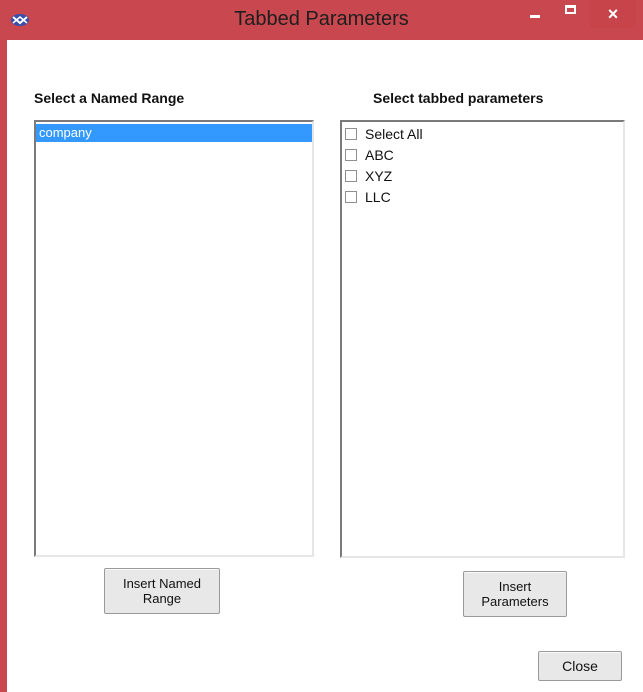  I want to click on insert-parameters-button: Insert Parameters, so click(515, 594).